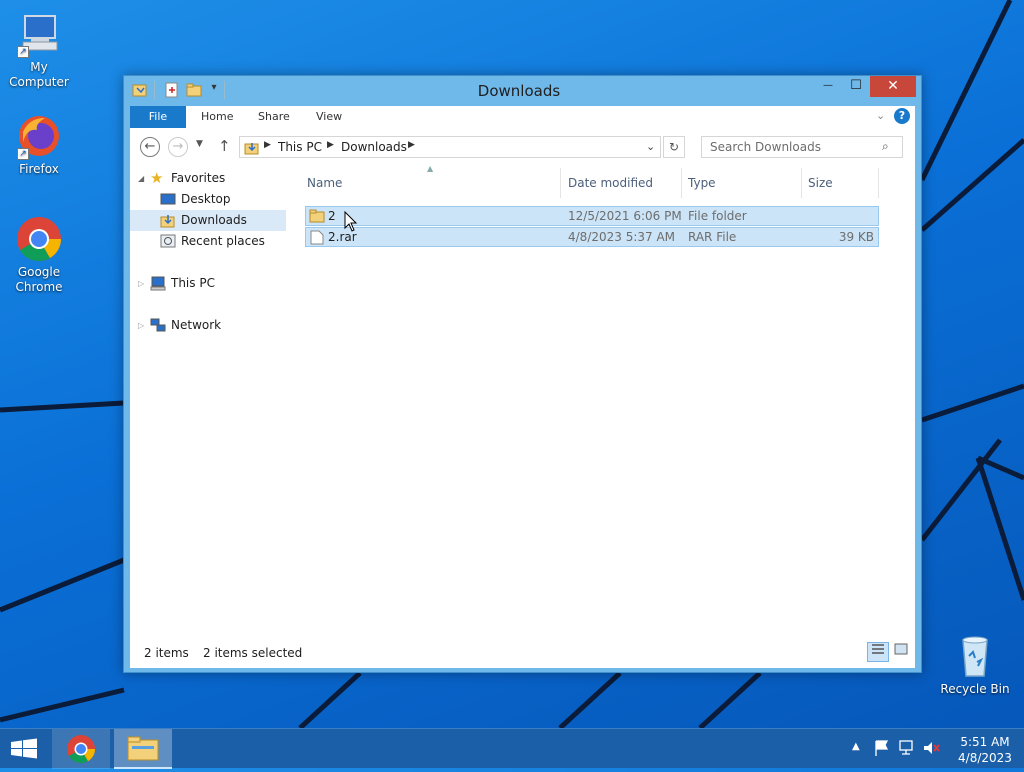 The image size is (1024, 772). What do you see at coordinates (856, 86) in the screenshot?
I see `maximize-button: ☐` at bounding box center [856, 86].